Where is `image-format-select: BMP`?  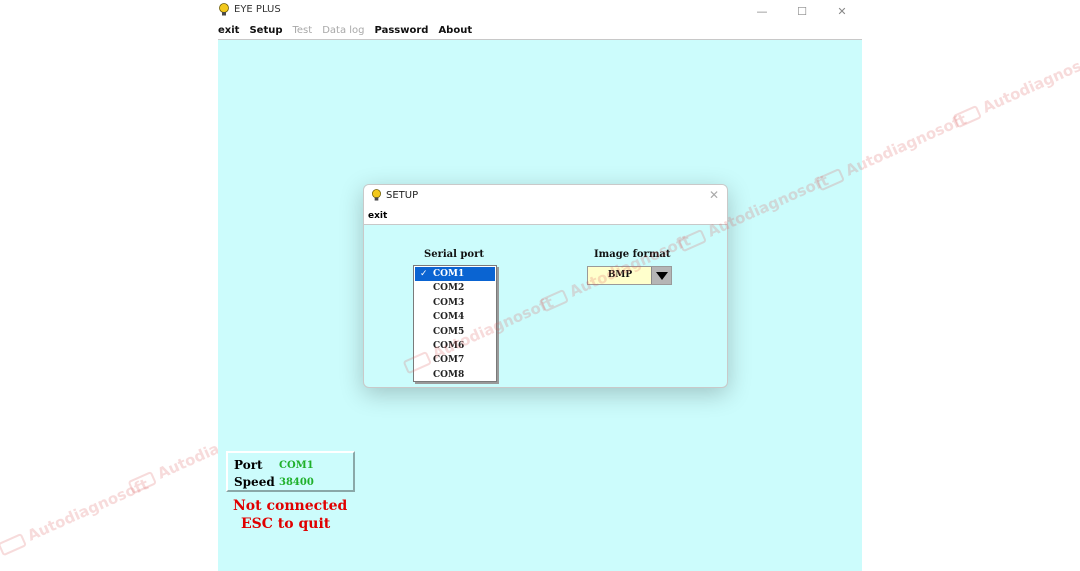 image-format-select: BMP is located at coordinates (629, 275).